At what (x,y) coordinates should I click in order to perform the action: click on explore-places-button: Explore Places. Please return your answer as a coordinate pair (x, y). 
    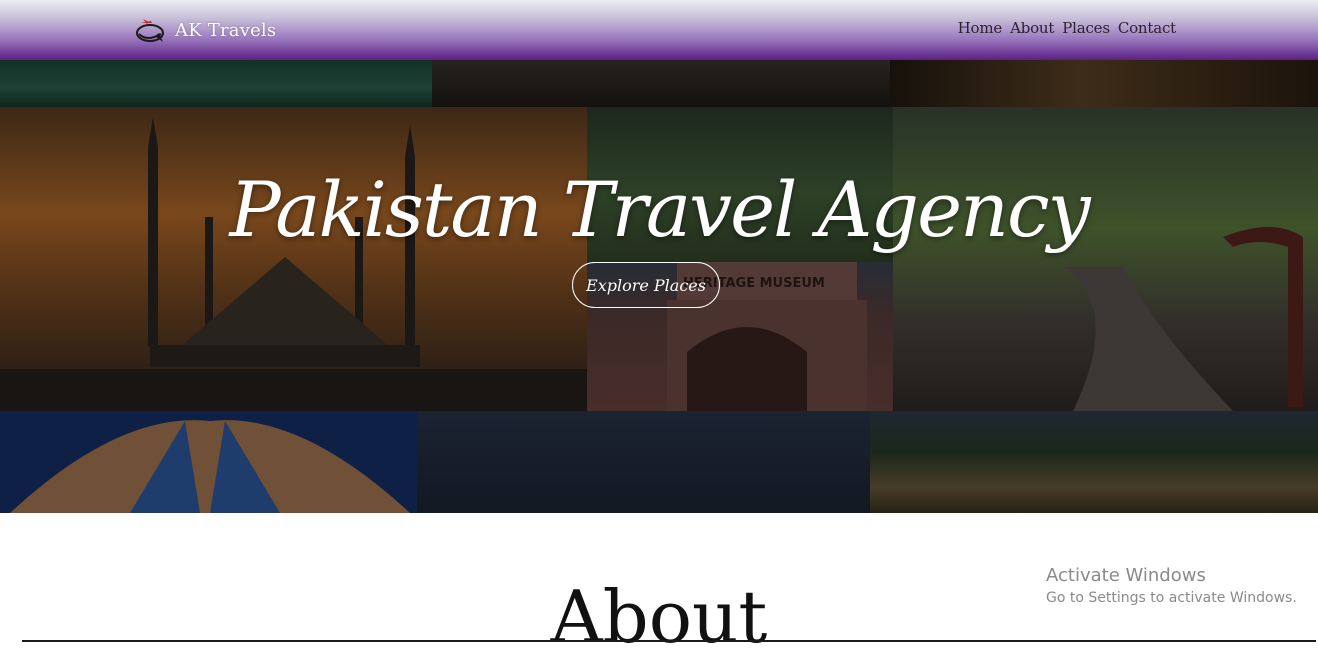
    Looking at the image, I should click on (646, 285).